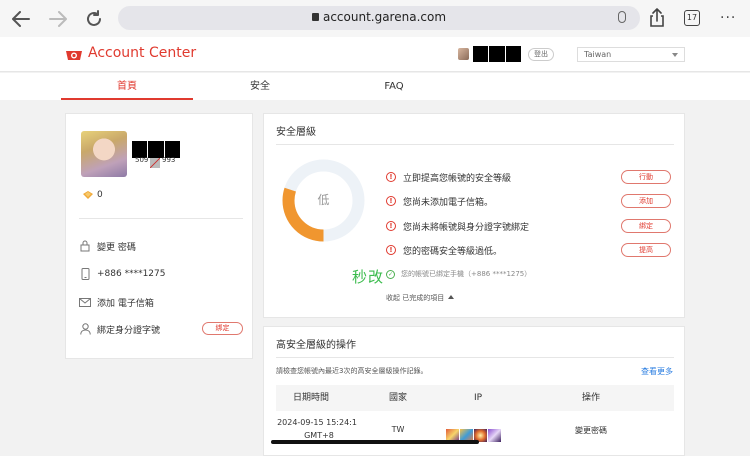 The height and width of the screenshot is (456, 750). I want to click on completed-item: ✓ 您的帳號已綁定手機（+886 ****1275）, so click(458, 274).